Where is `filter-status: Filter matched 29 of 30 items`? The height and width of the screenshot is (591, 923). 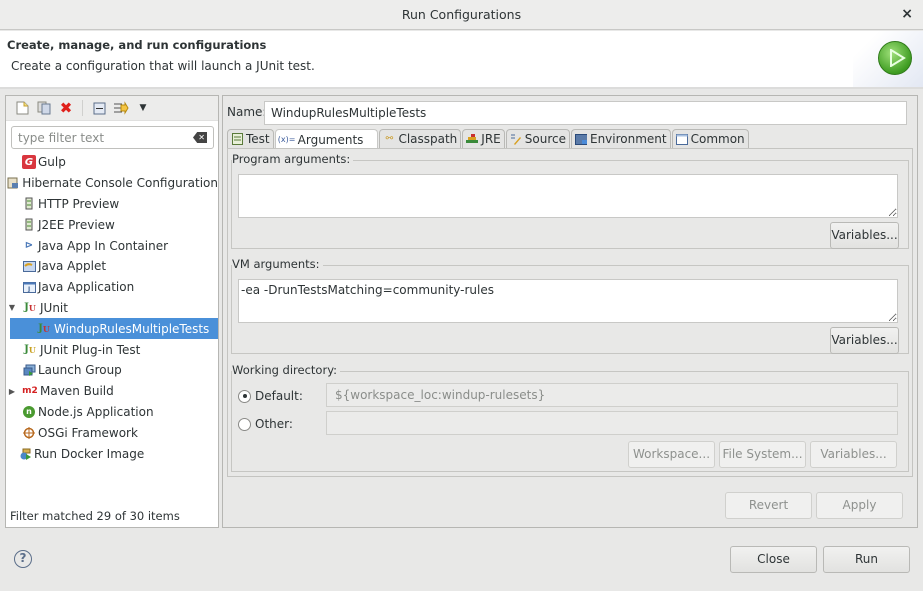 filter-status: Filter matched 29 of 30 items is located at coordinates (95, 516).